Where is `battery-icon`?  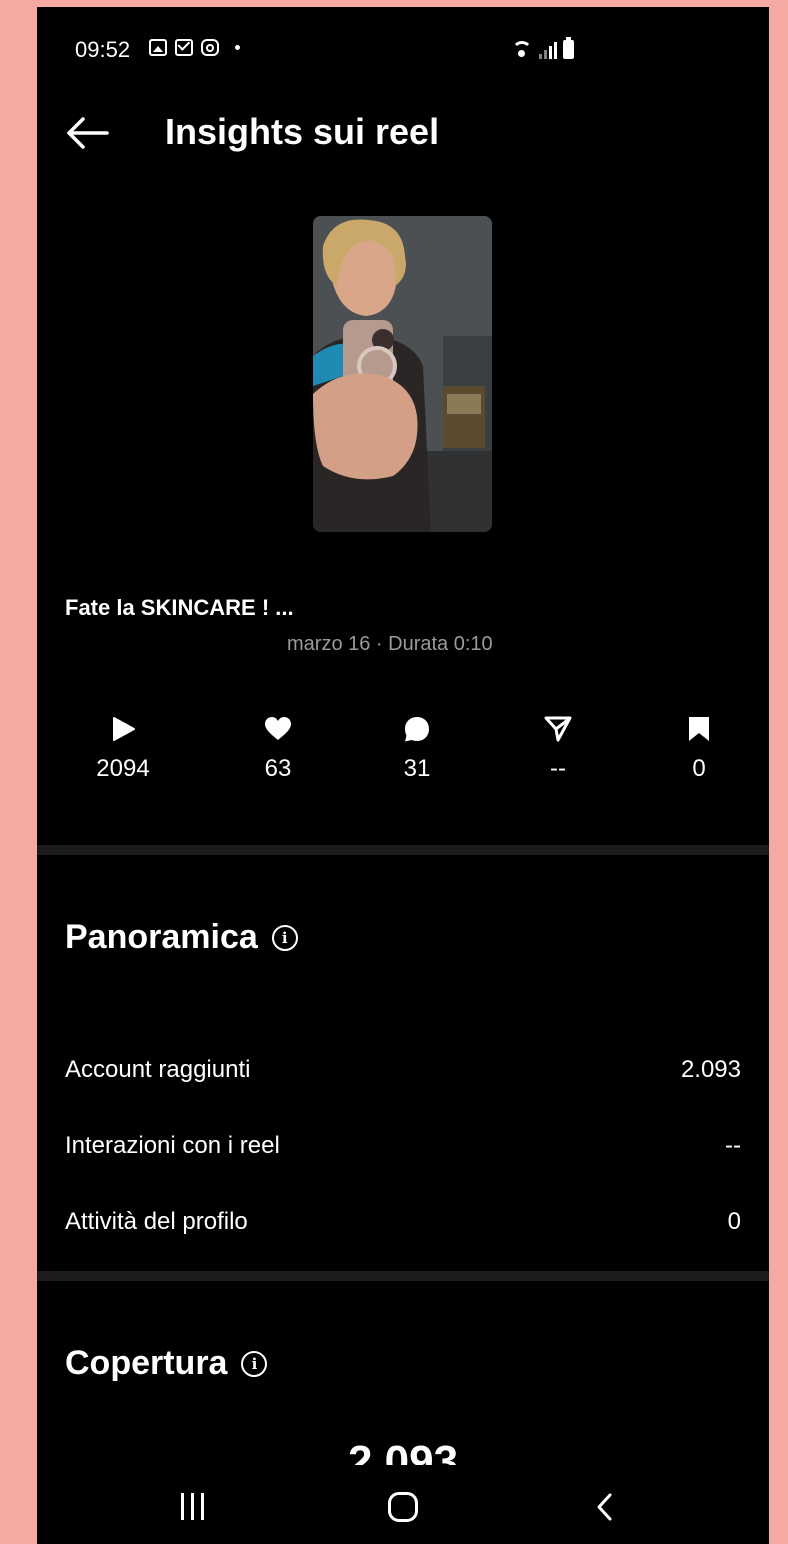
battery-icon is located at coordinates (568, 48).